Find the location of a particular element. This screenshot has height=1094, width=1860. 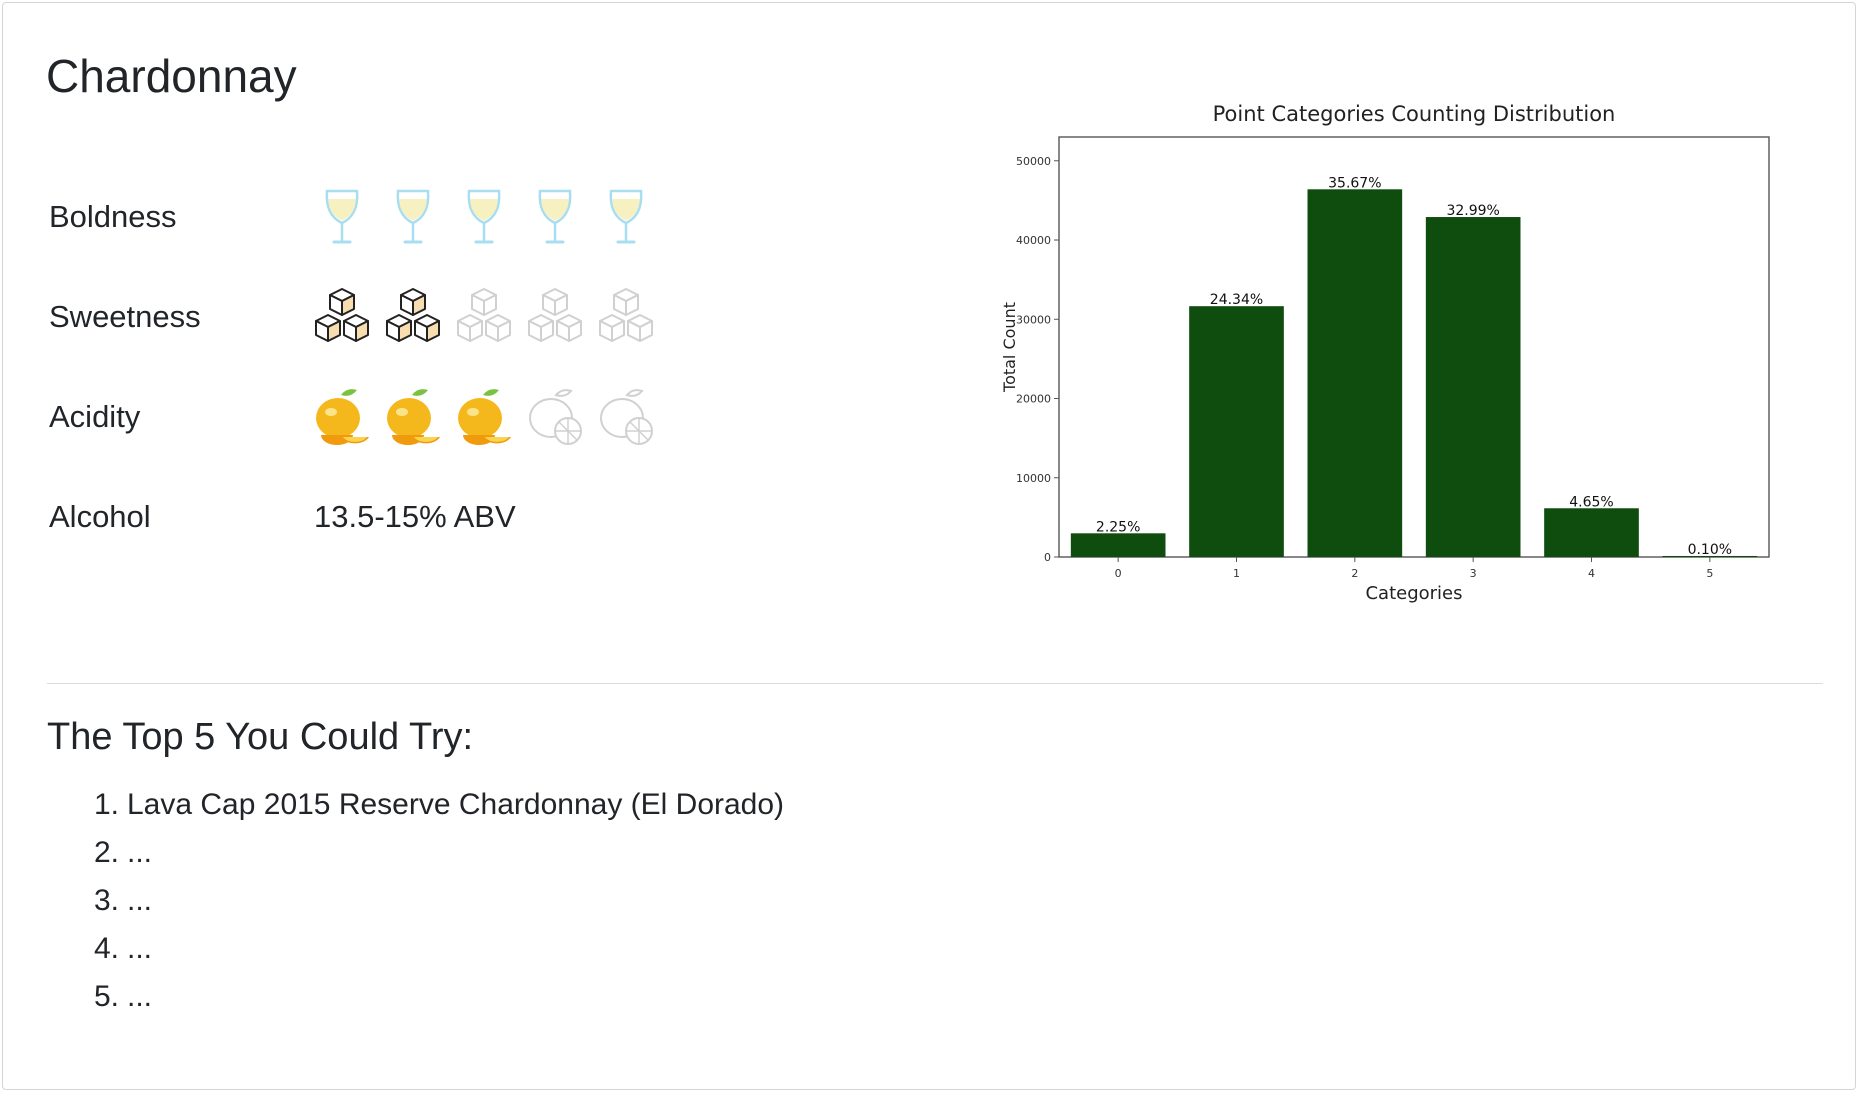

section-divider is located at coordinates (935, 683).